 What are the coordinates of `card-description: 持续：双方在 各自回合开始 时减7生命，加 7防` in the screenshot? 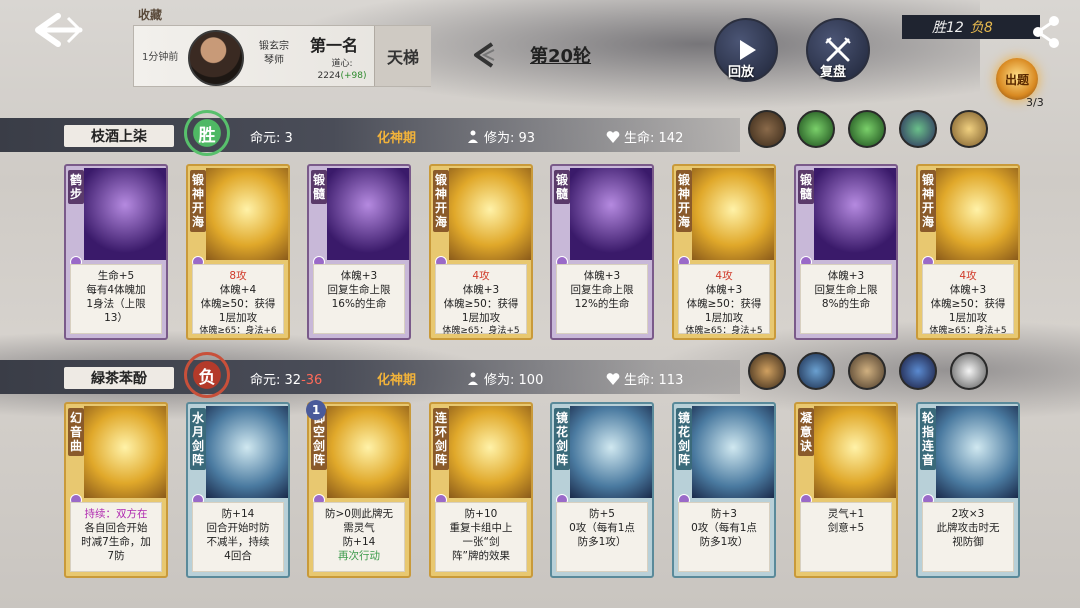 It's located at (116, 537).